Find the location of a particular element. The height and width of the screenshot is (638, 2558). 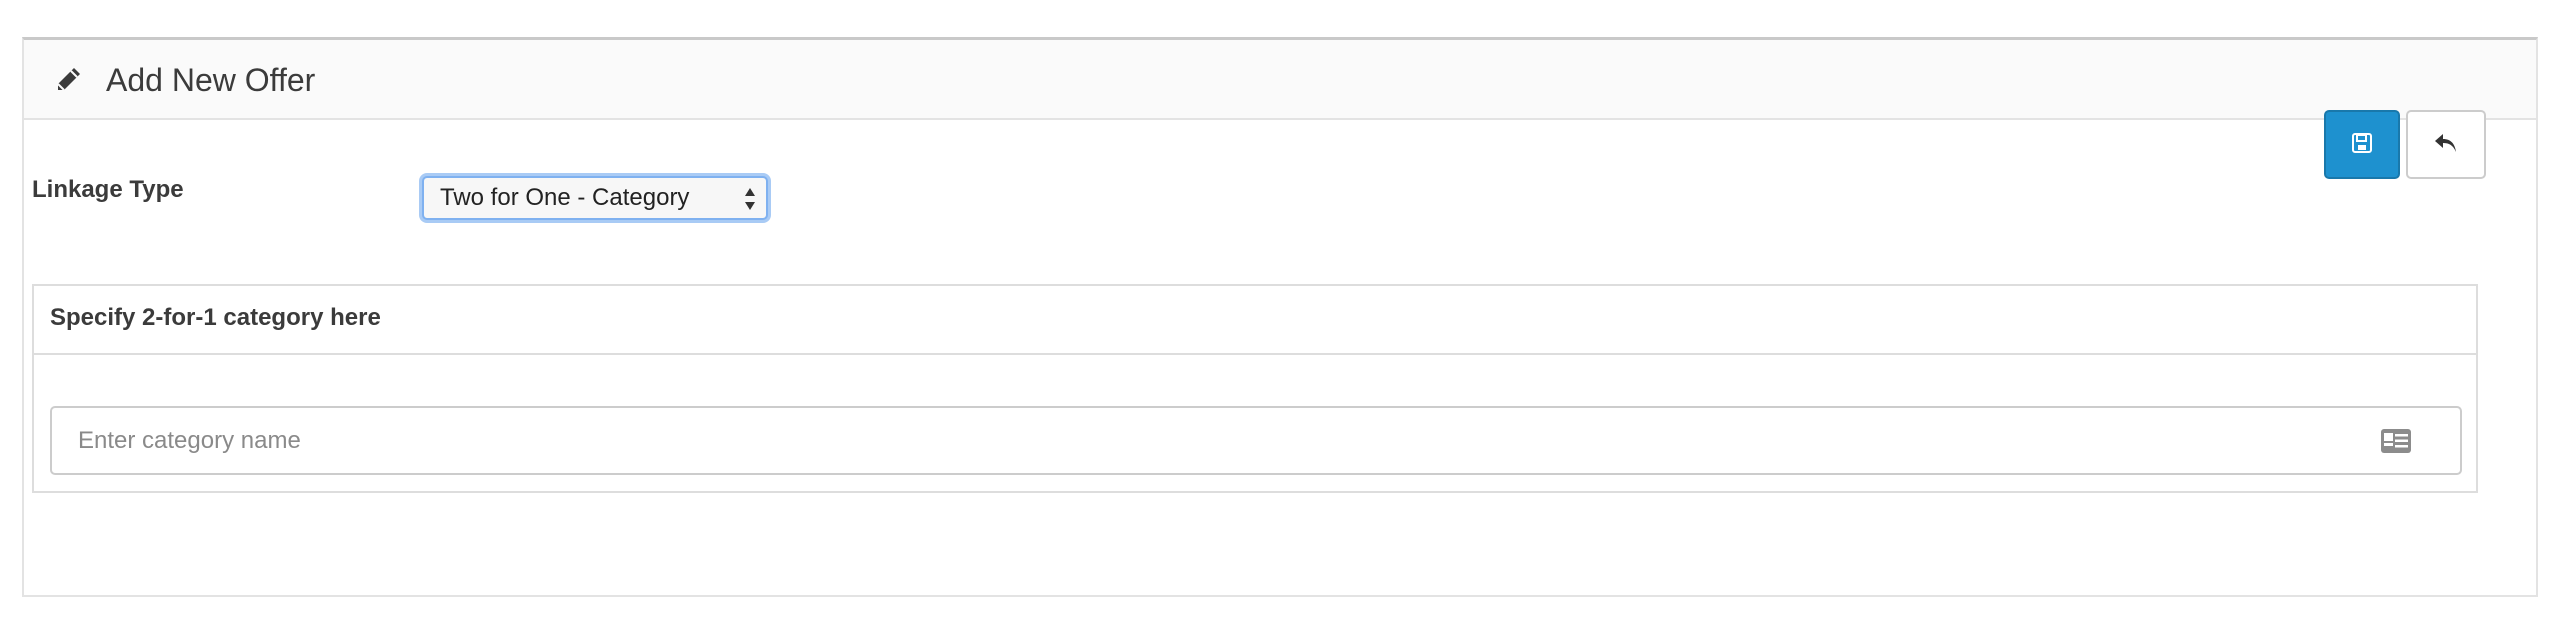

category-name-input is located at coordinates (1212, 440).